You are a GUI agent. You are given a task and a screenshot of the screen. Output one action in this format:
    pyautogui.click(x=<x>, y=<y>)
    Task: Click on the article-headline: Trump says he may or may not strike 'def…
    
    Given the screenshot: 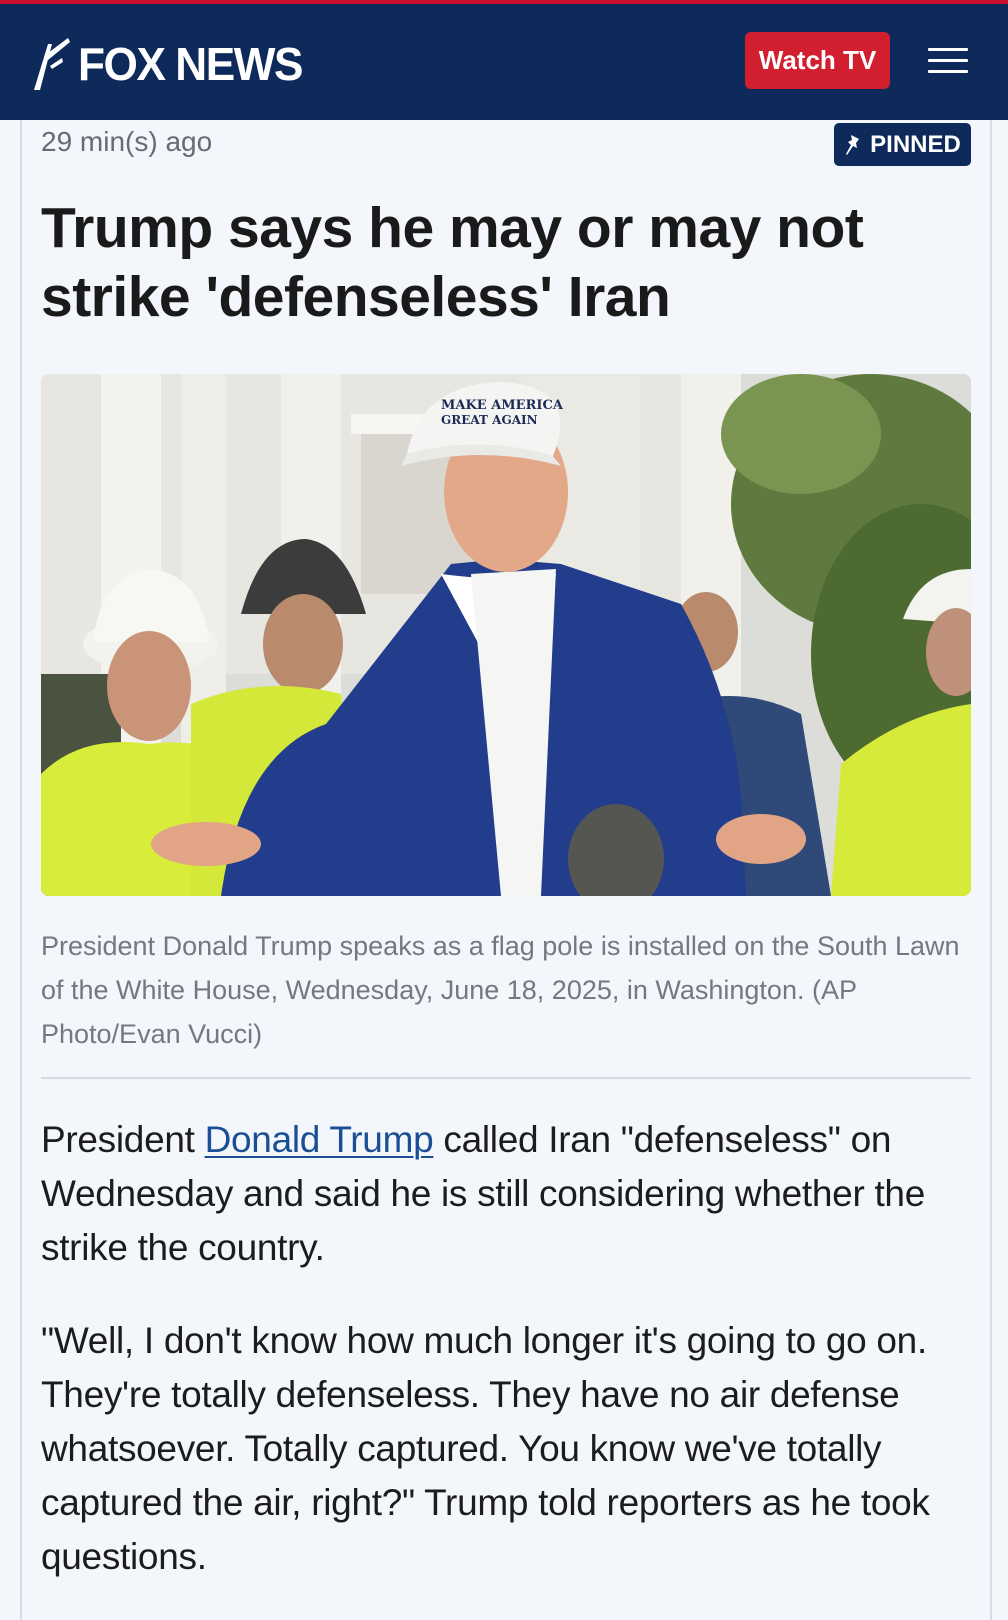 What is the action you would take?
    pyautogui.click(x=452, y=262)
    